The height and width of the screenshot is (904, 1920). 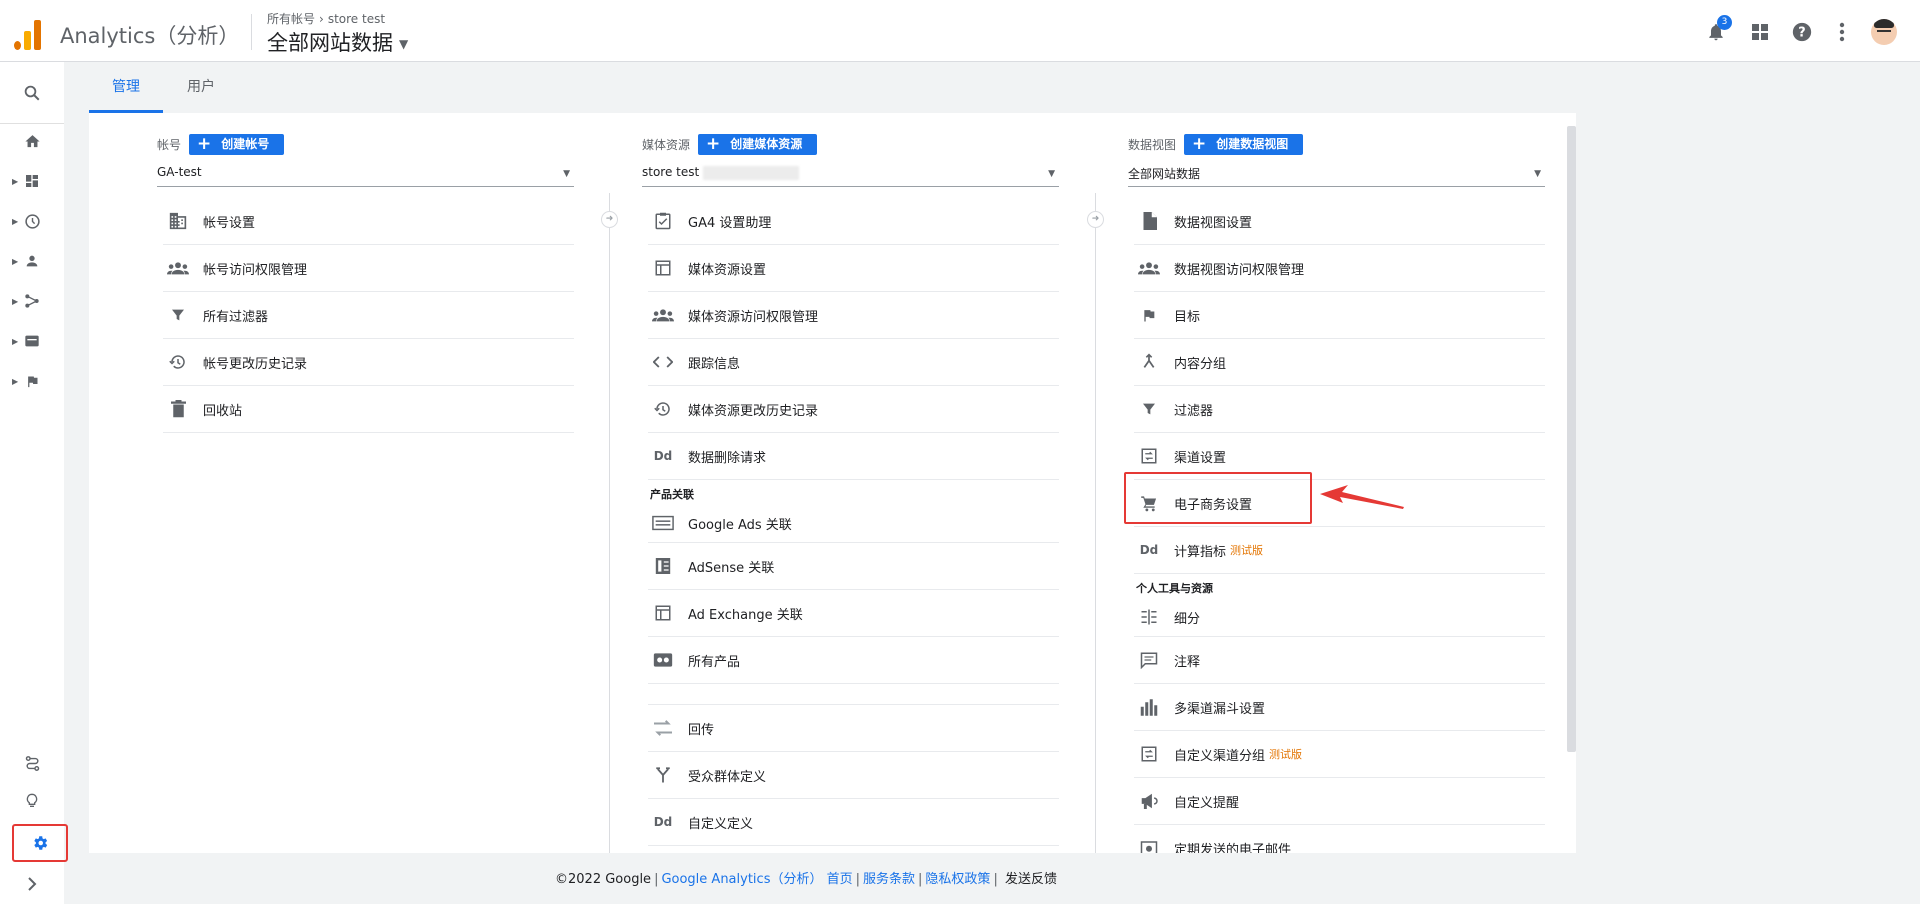 I want to click on group-icon, so click(x=663, y=315).